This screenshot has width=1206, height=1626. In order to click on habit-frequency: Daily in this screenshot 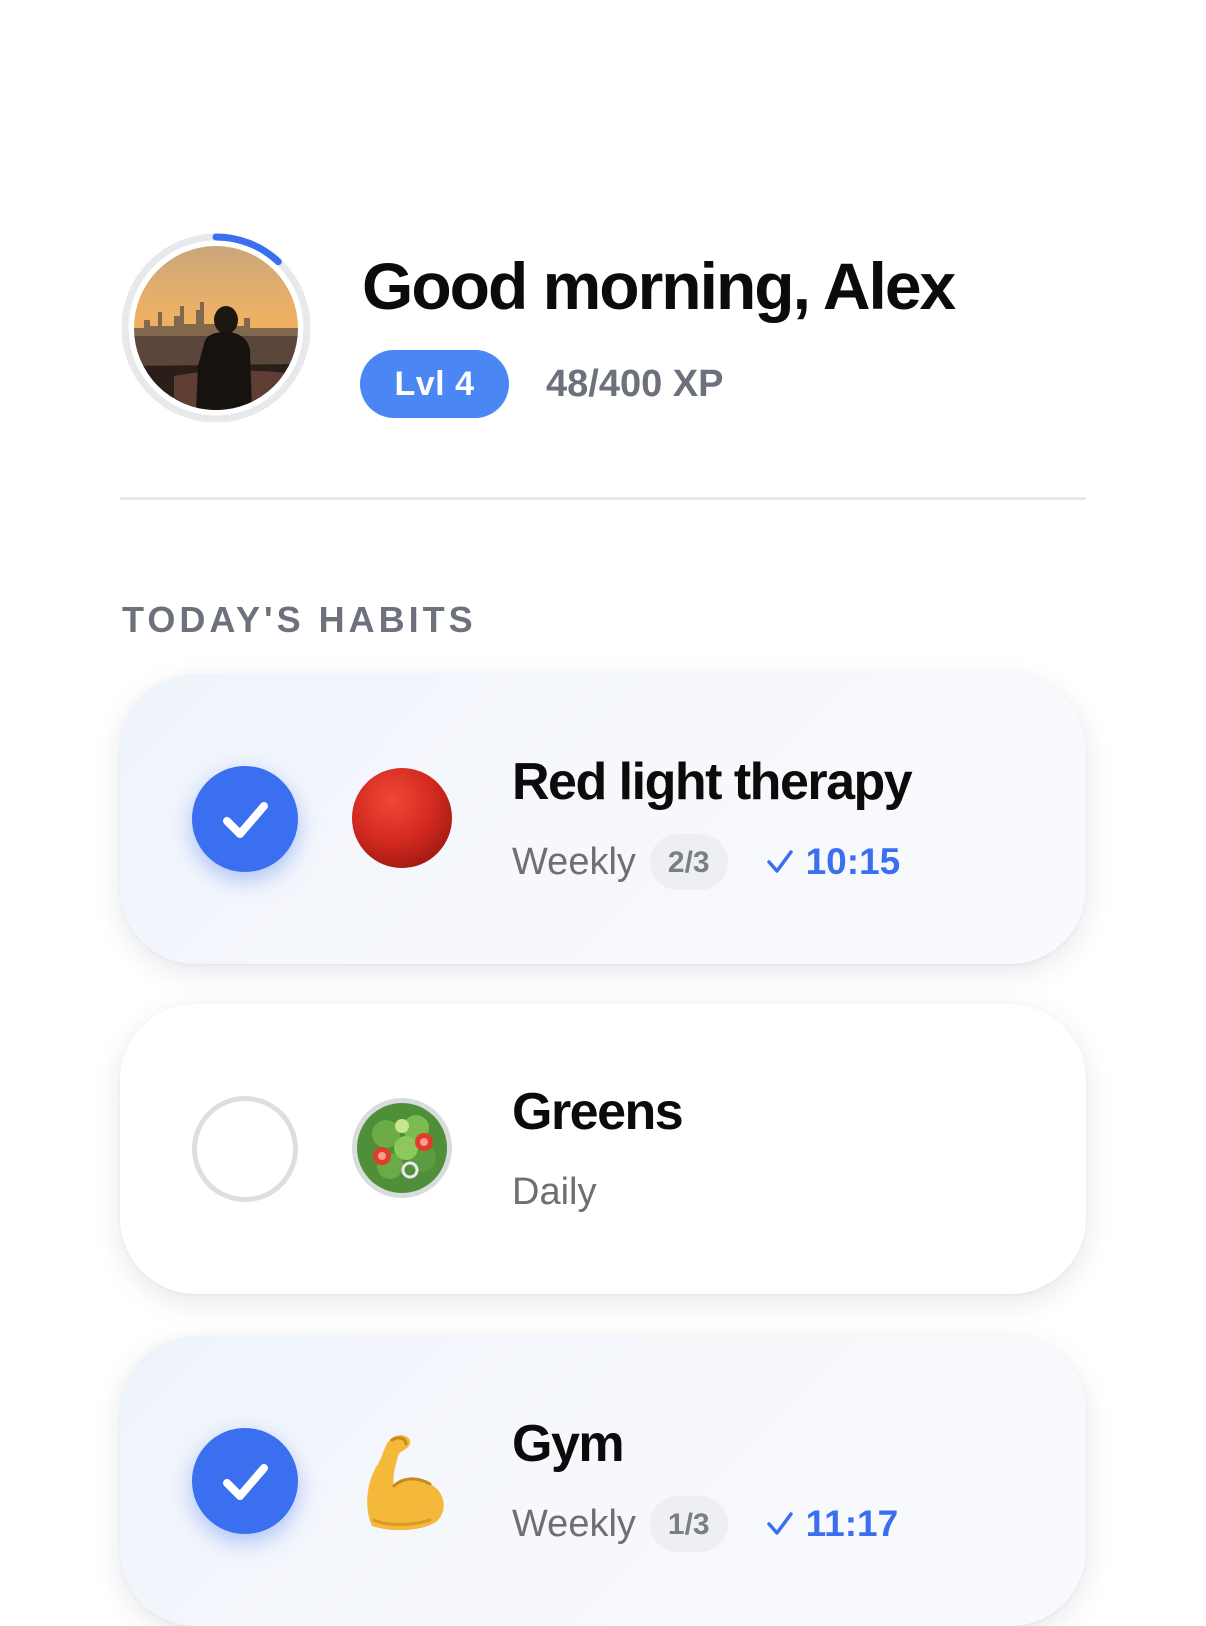, I will do `click(554, 1192)`.